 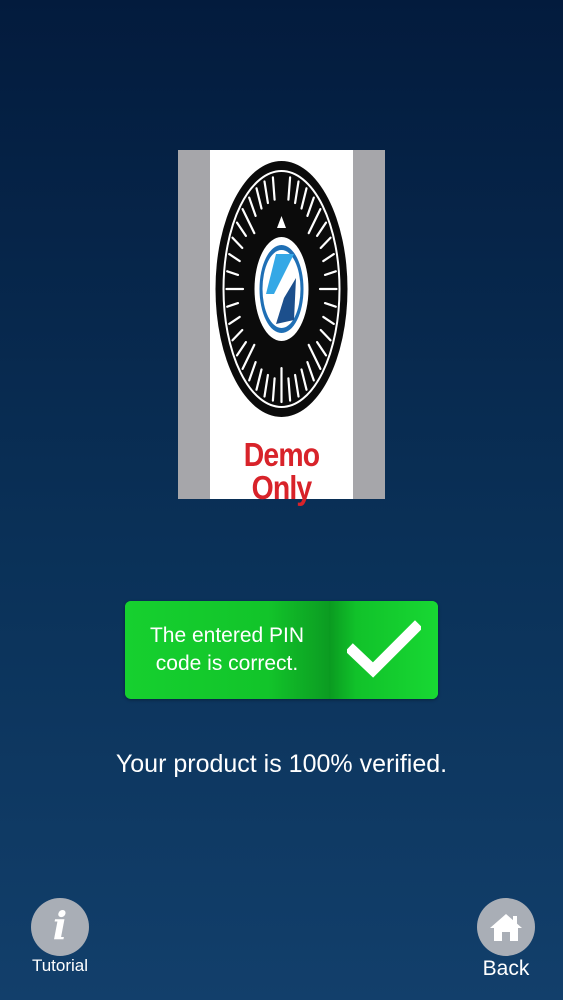 I want to click on product-card: Demo Only, so click(x=281, y=327).